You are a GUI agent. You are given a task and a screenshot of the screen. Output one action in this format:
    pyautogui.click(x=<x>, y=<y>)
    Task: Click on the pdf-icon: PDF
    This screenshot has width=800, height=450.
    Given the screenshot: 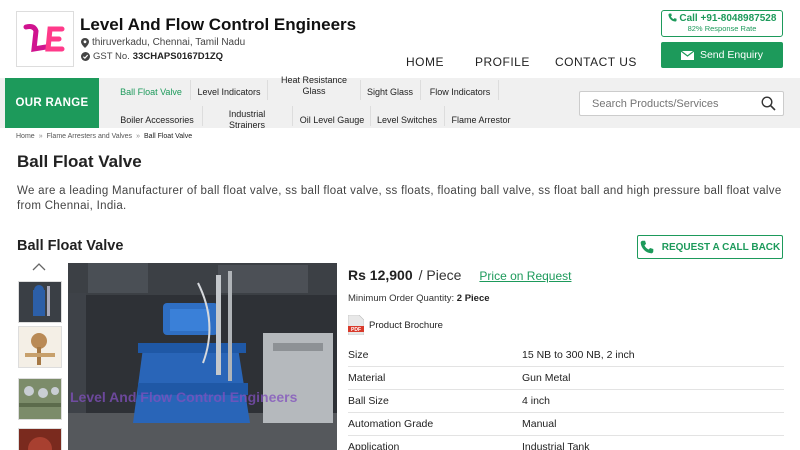 What is the action you would take?
    pyautogui.click(x=356, y=325)
    